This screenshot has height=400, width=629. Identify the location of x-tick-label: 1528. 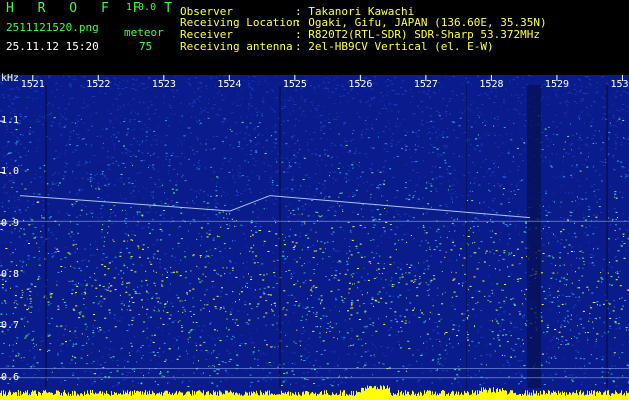
(491, 84).